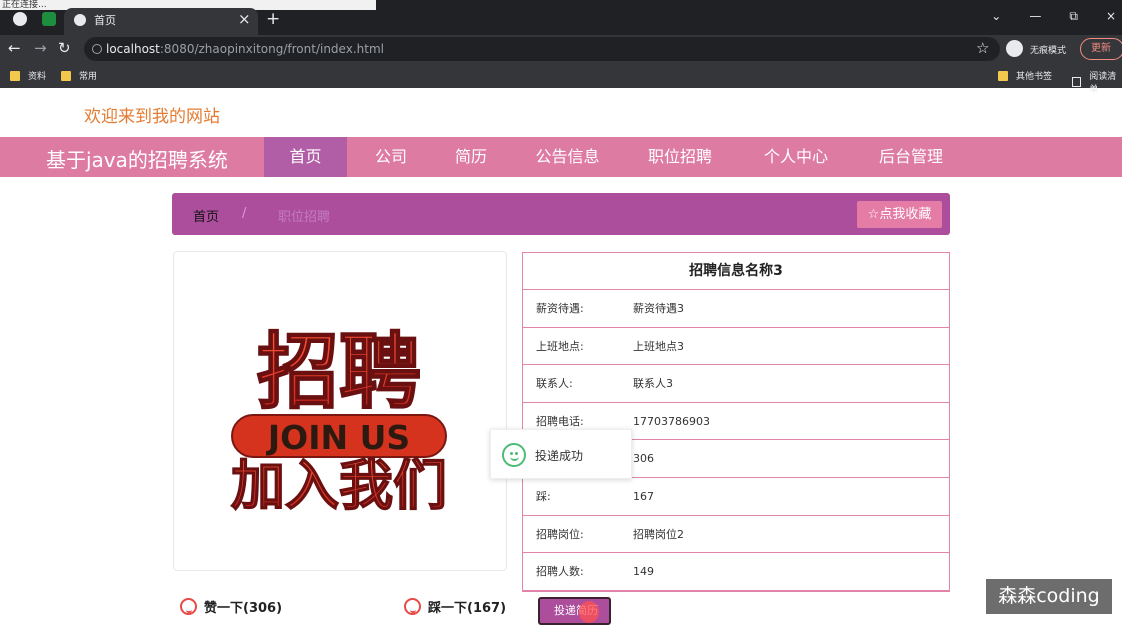 This screenshot has width=1122, height=625. Describe the element at coordinates (206, 215) in the screenshot. I see `breadcrumb-home: 首页` at that location.